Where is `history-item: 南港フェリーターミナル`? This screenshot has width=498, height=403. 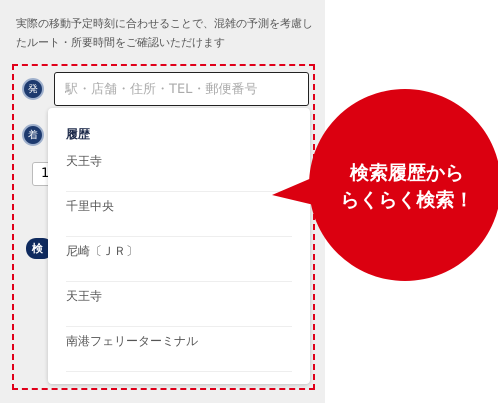
history-item: 南港フェリーターミナル is located at coordinates (179, 349).